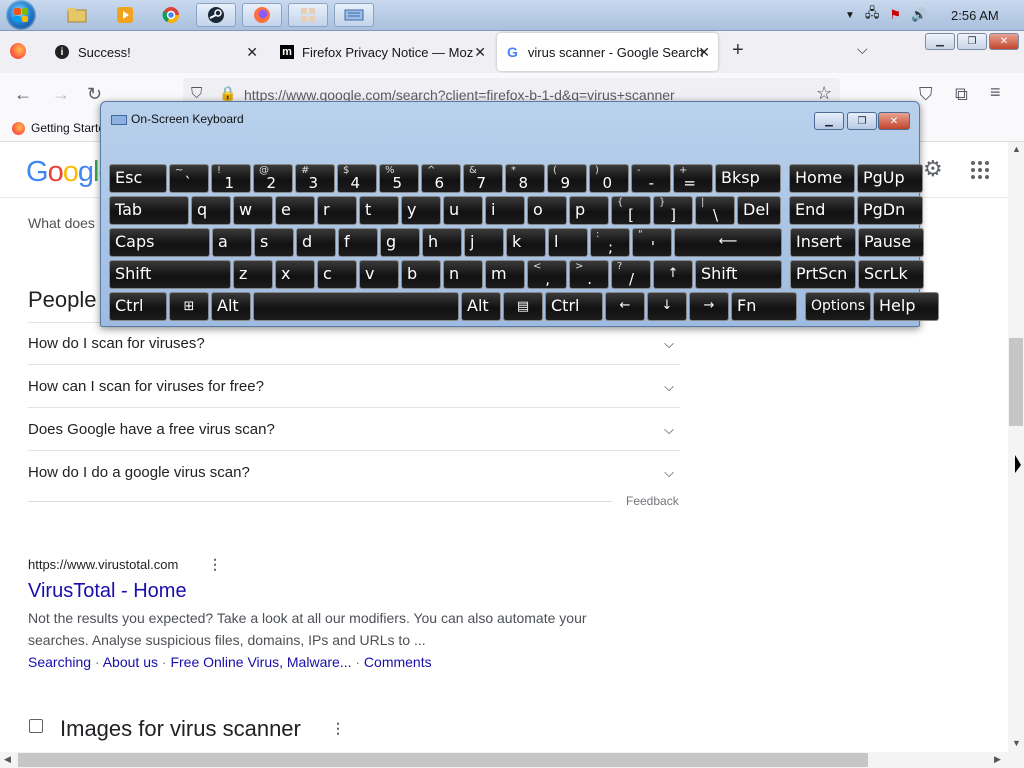 Image resolution: width=1024 pixels, height=768 pixels. What do you see at coordinates (523, 306) in the screenshot?
I see `menu-key: ▤` at bounding box center [523, 306].